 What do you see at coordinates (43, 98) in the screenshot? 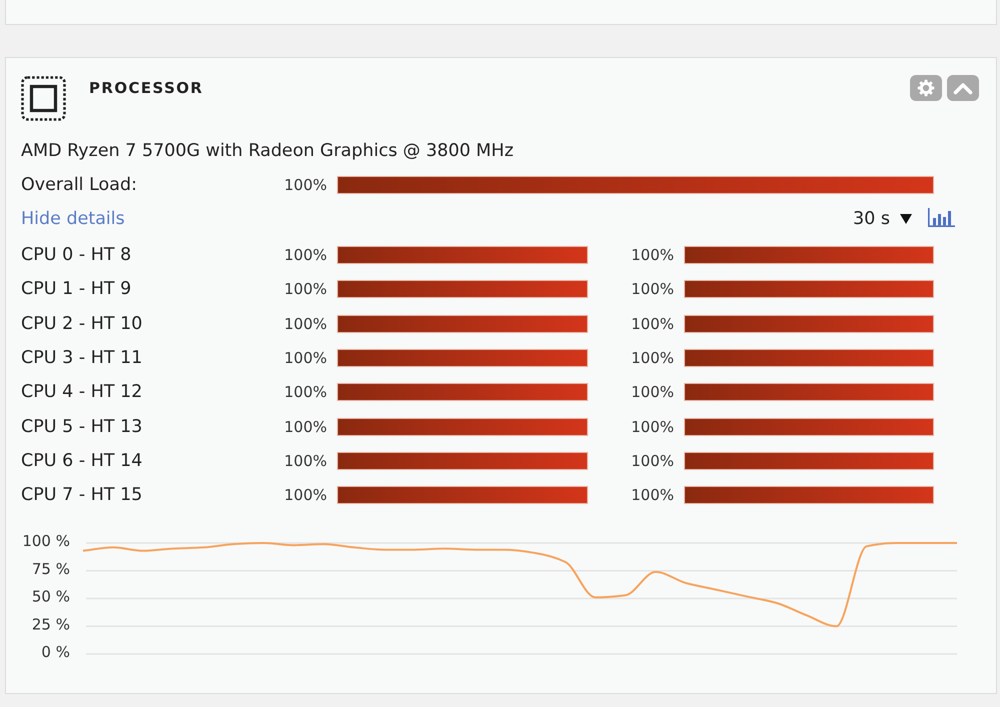
I see `processor-icon` at bounding box center [43, 98].